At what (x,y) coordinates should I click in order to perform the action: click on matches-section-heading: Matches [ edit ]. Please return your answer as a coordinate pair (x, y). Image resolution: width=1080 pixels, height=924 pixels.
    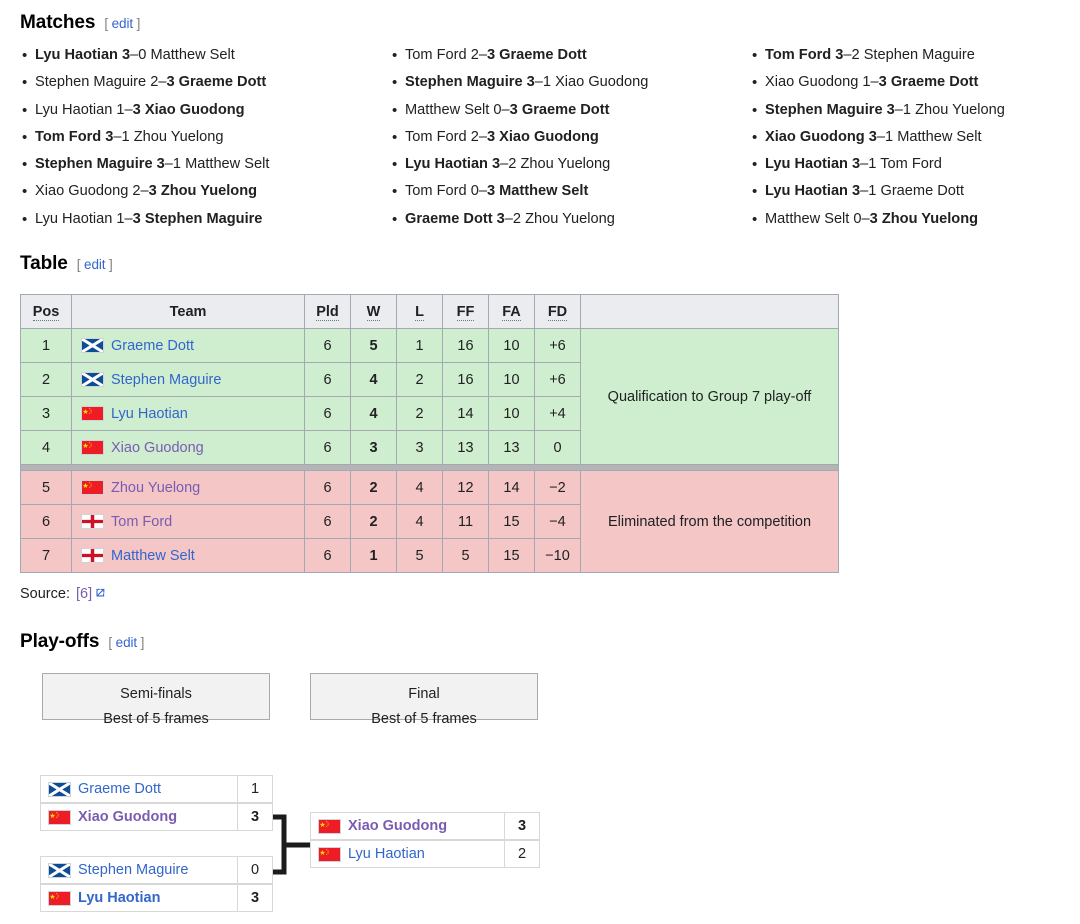
    Looking at the image, I should click on (80, 23).